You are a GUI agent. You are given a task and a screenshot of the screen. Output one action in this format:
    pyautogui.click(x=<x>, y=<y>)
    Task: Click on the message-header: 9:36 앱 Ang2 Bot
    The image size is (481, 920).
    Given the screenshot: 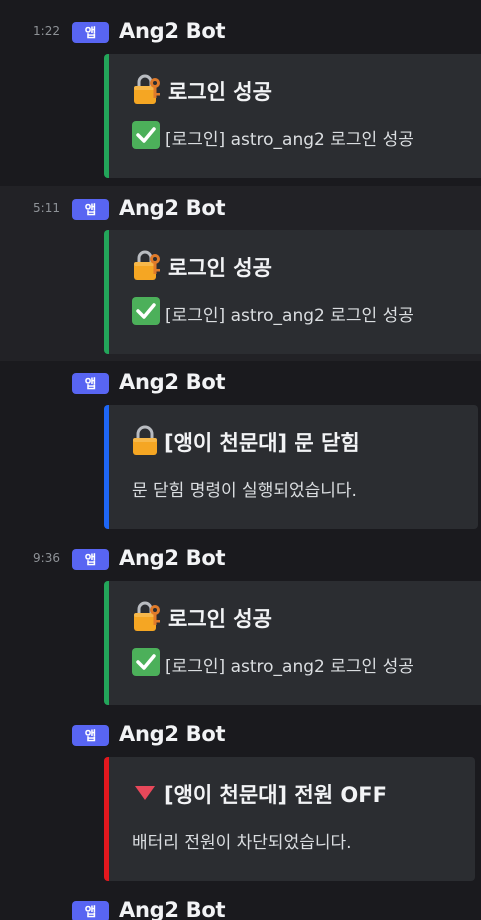 What is the action you would take?
    pyautogui.click(x=240, y=559)
    